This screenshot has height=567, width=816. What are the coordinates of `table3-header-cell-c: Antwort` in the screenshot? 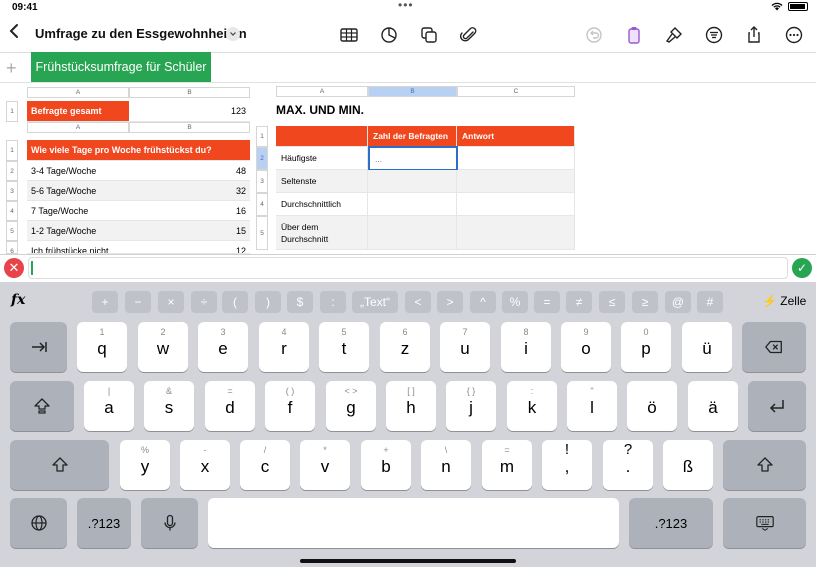 It's located at (516, 136).